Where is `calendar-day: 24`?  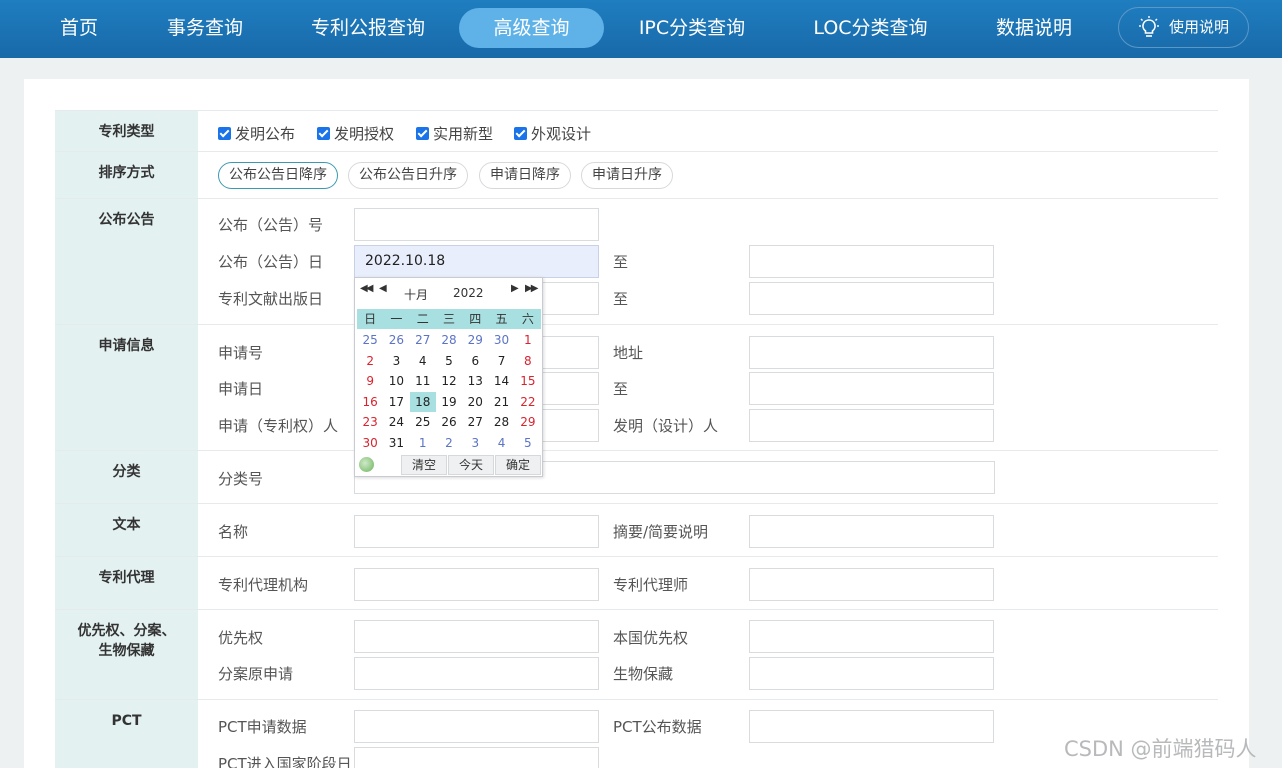 calendar-day: 24 is located at coordinates (396, 422).